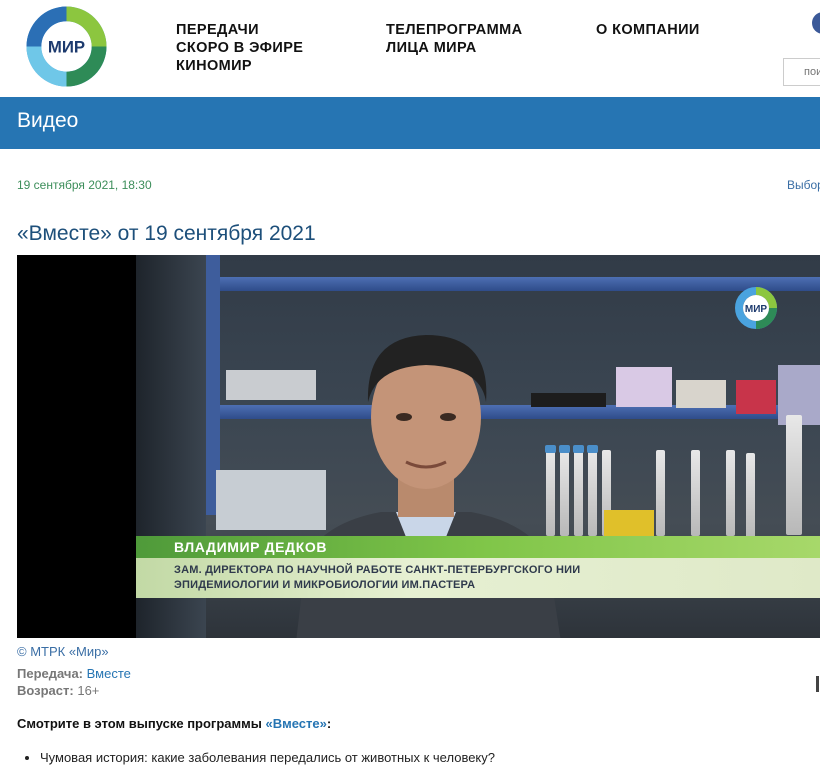  I want to click on age-meta: Возраст: 16+, so click(58, 690).